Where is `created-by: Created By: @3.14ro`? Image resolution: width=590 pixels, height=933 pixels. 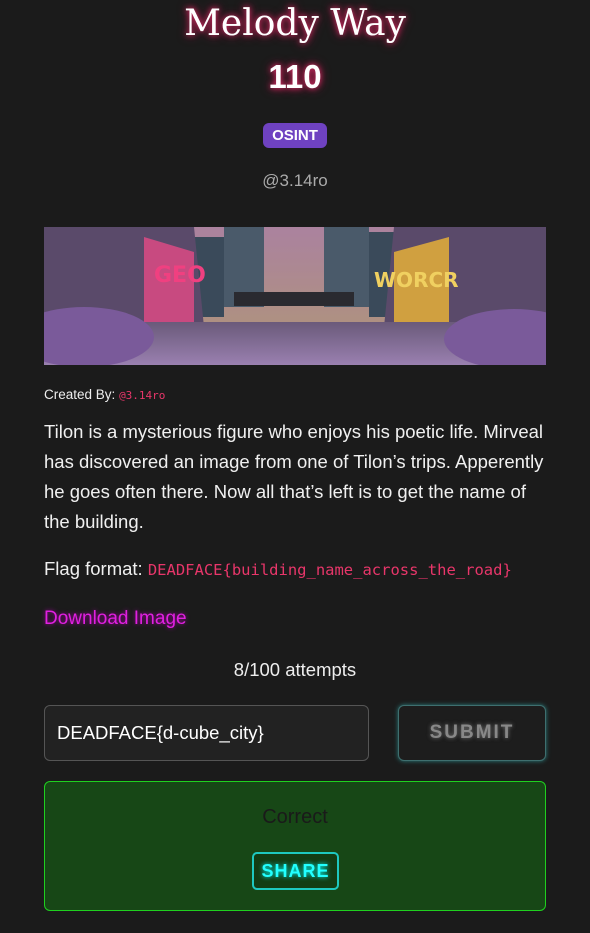
created-by: Created By: @3.14ro is located at coordinates (104, 394).